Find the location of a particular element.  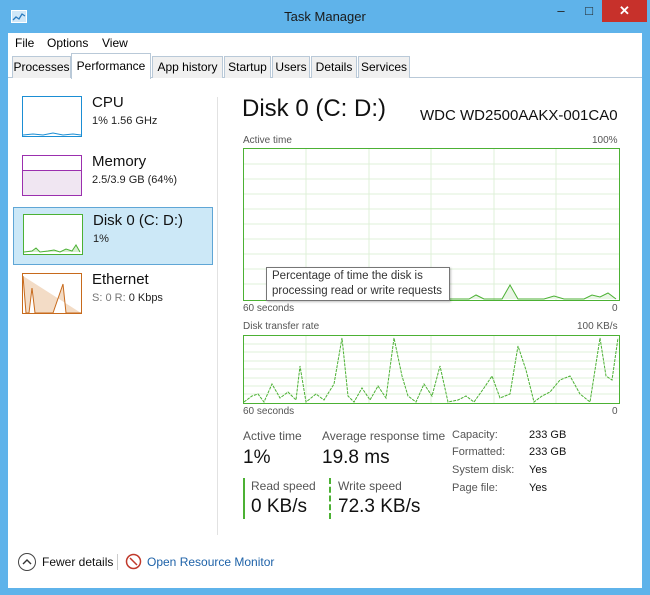

tab-users: Users is located at coordinates (291, 67).